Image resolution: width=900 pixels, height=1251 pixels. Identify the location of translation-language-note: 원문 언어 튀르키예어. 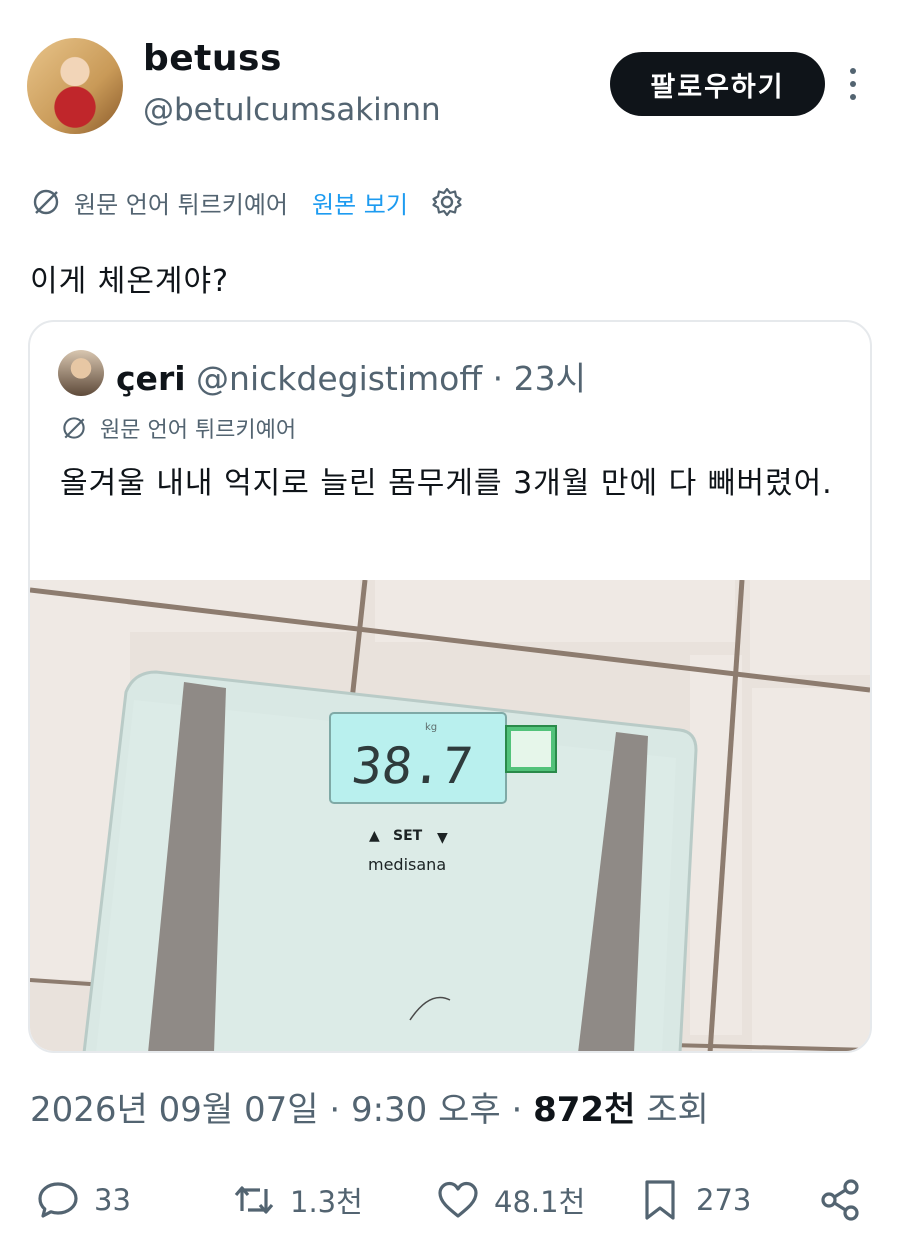
(181, 204).